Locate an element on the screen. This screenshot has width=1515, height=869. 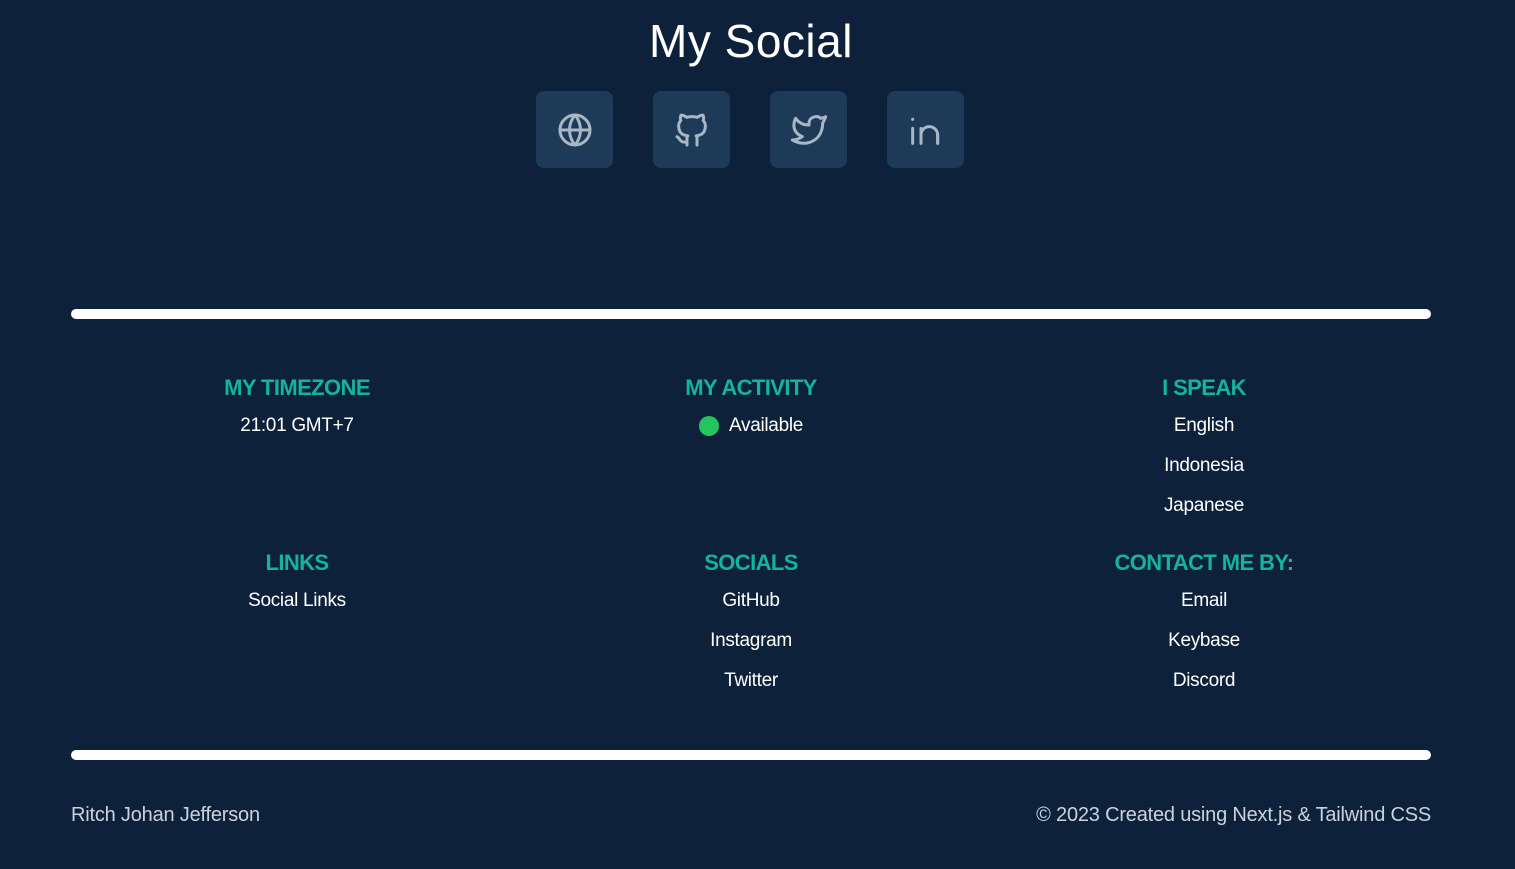
contact-section: CONTACT ME BY: Email Keybase Discord is located at coordinates (1204, 620).